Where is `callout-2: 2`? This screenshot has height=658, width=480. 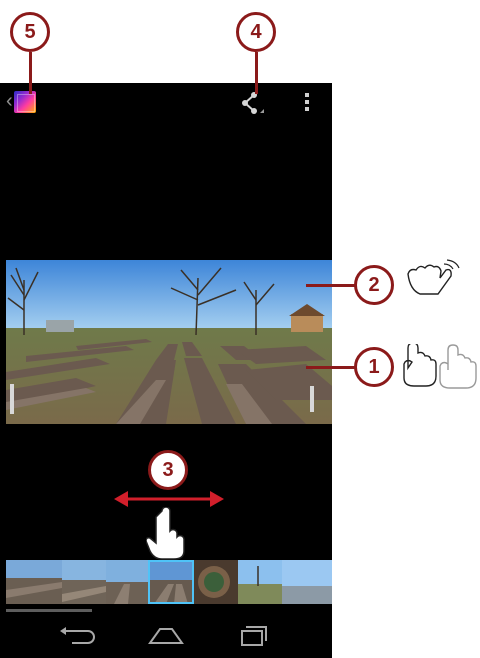 callout-2: 2 is located at coordinates (374, 285).